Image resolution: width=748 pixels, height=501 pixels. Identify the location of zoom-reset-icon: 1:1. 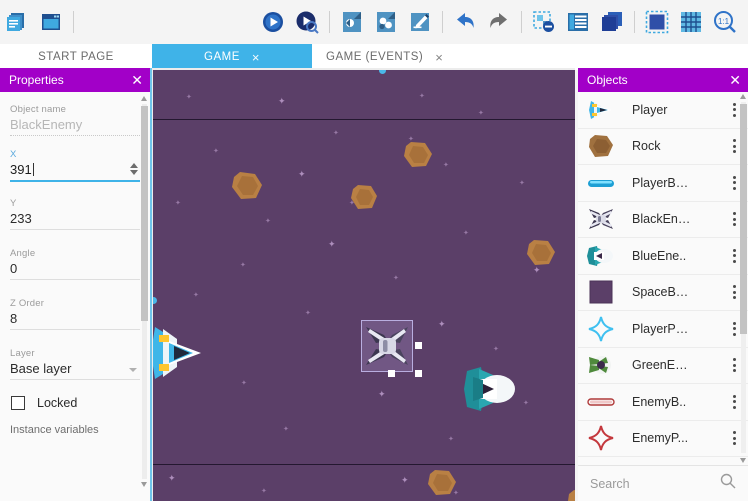
(725, 22).